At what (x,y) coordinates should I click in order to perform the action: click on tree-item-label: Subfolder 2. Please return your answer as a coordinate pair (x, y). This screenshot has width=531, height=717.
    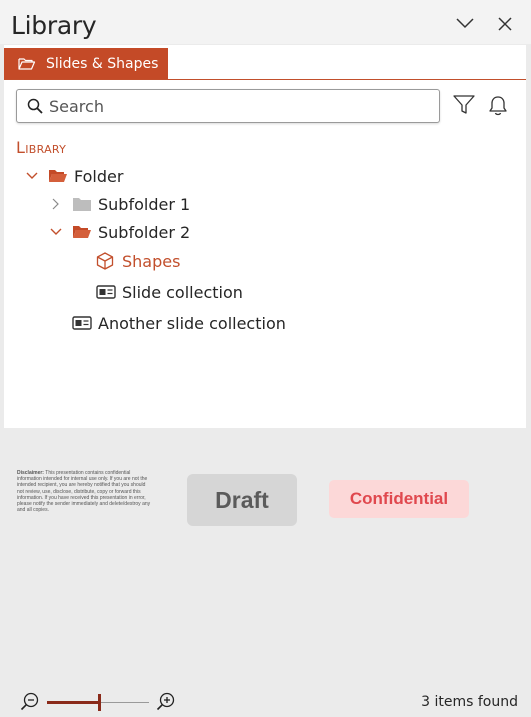
    Looking at the image, I should click on (144, 232).